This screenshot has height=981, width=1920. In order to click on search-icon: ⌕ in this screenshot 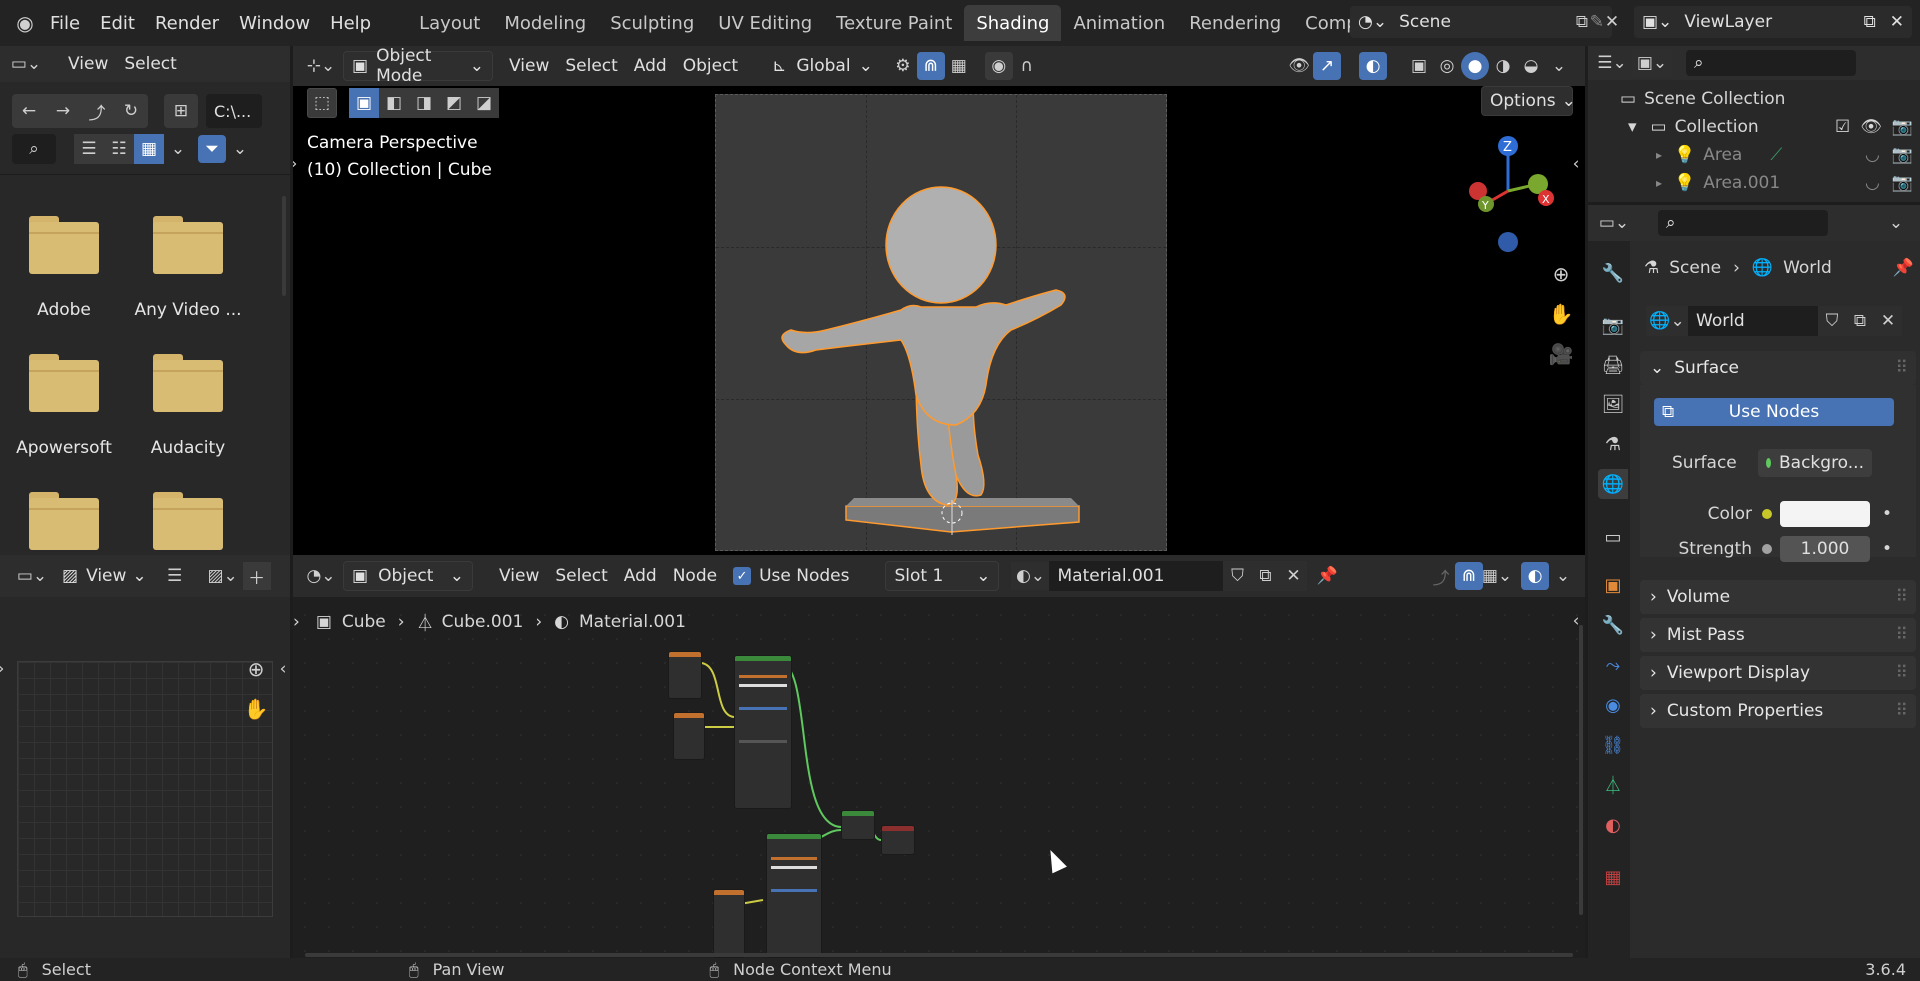, I will do `click(34, 149)`.